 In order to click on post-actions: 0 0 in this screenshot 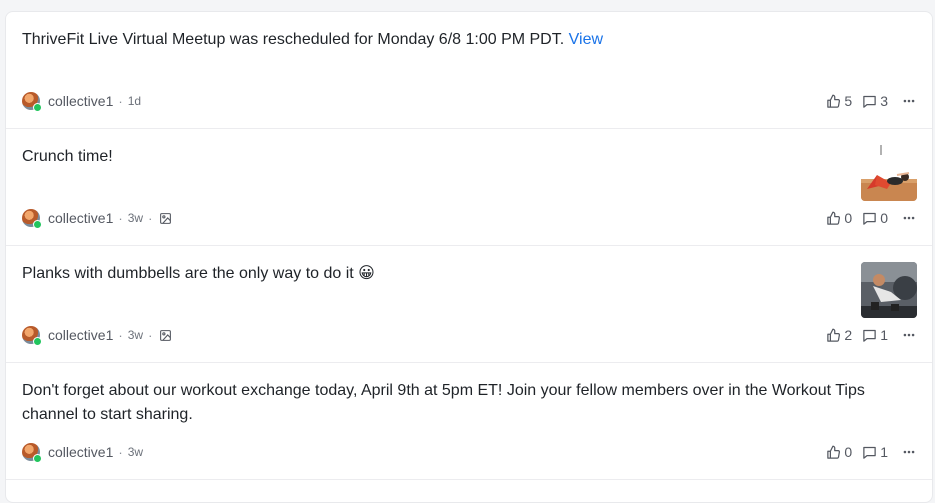, I will do `click(866, 218)`.